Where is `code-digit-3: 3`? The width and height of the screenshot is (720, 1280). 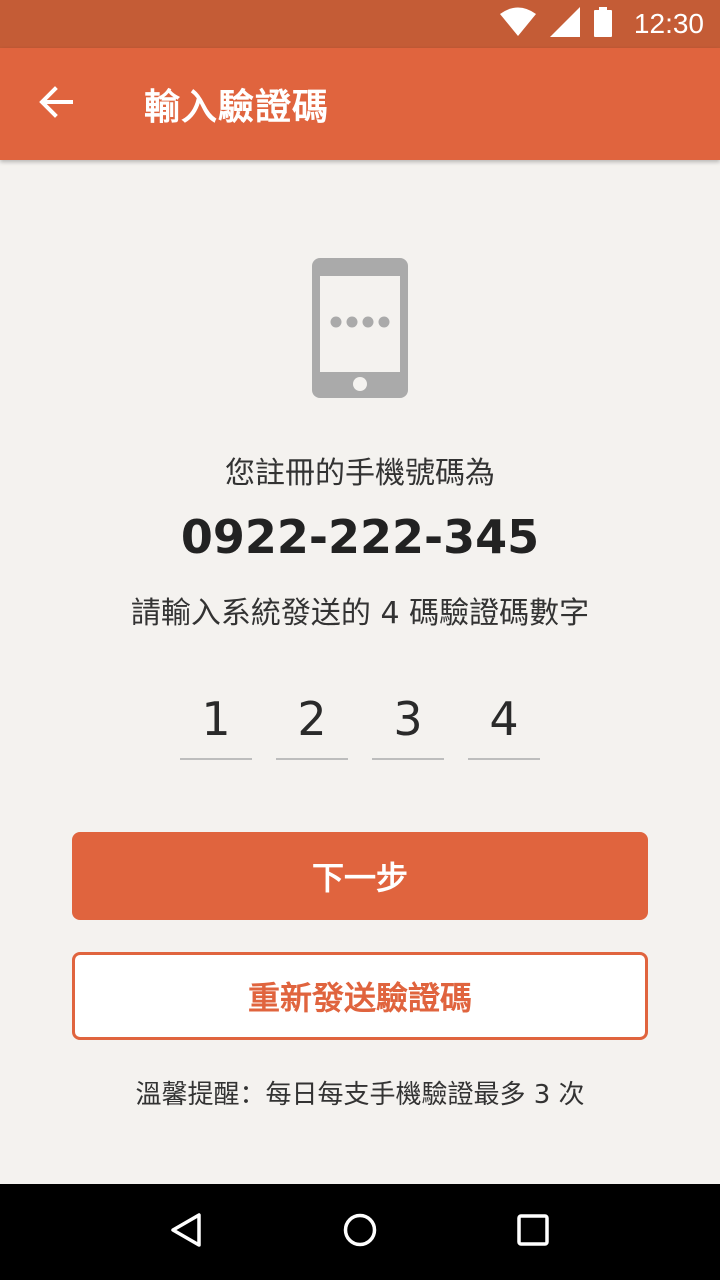 code-digit-3: 3 is located at coordinates (408, 720).